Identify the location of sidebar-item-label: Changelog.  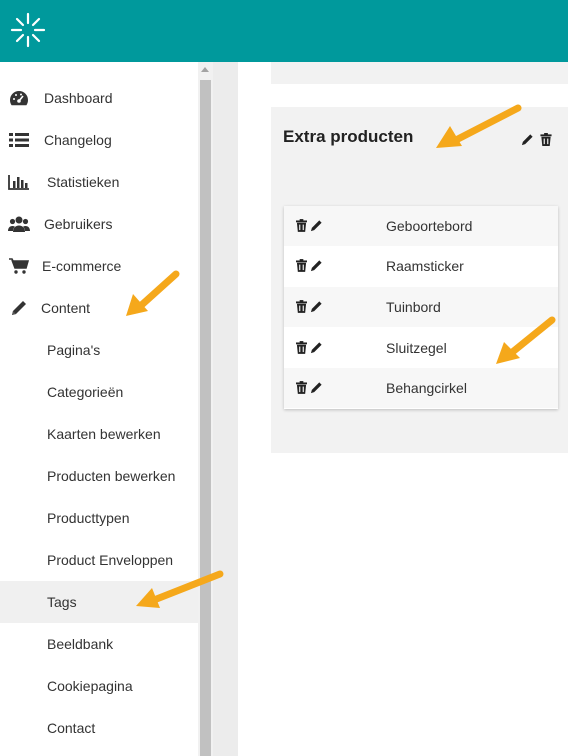
(78, 140).